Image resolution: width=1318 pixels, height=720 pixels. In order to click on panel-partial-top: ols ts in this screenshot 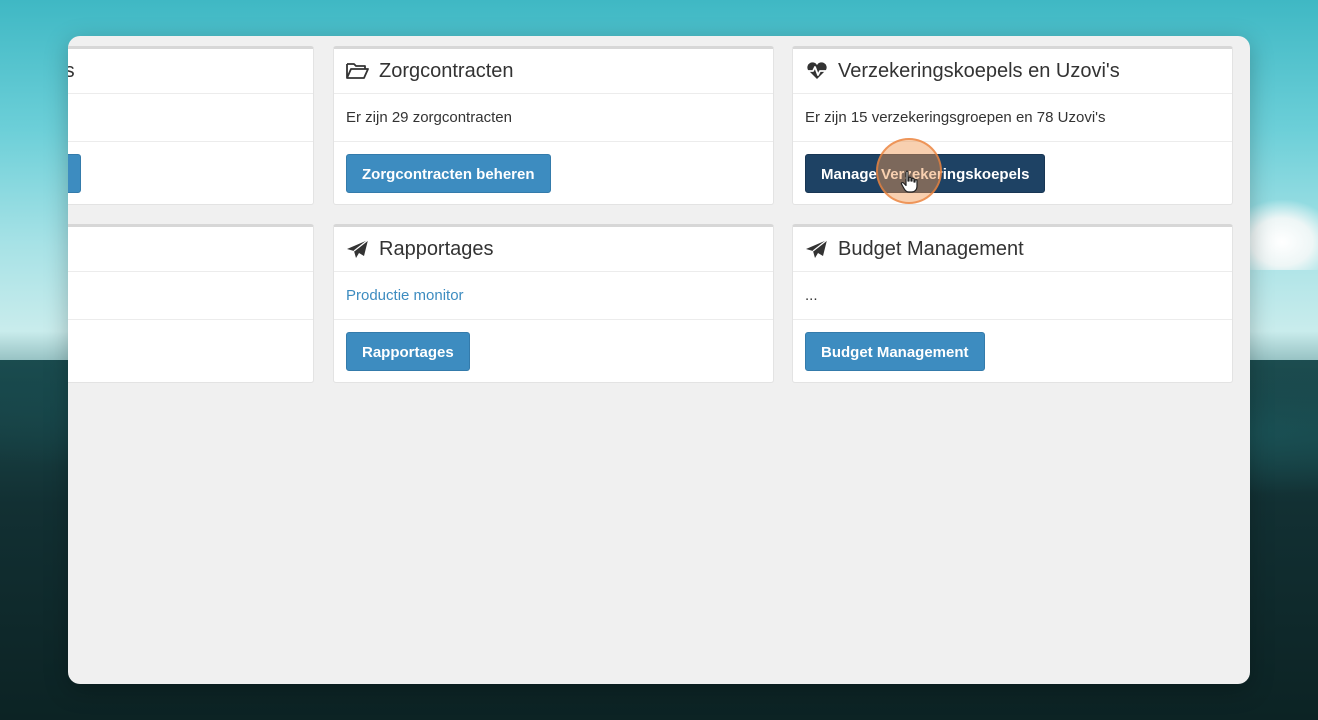, I will do `click(191, 125)`.